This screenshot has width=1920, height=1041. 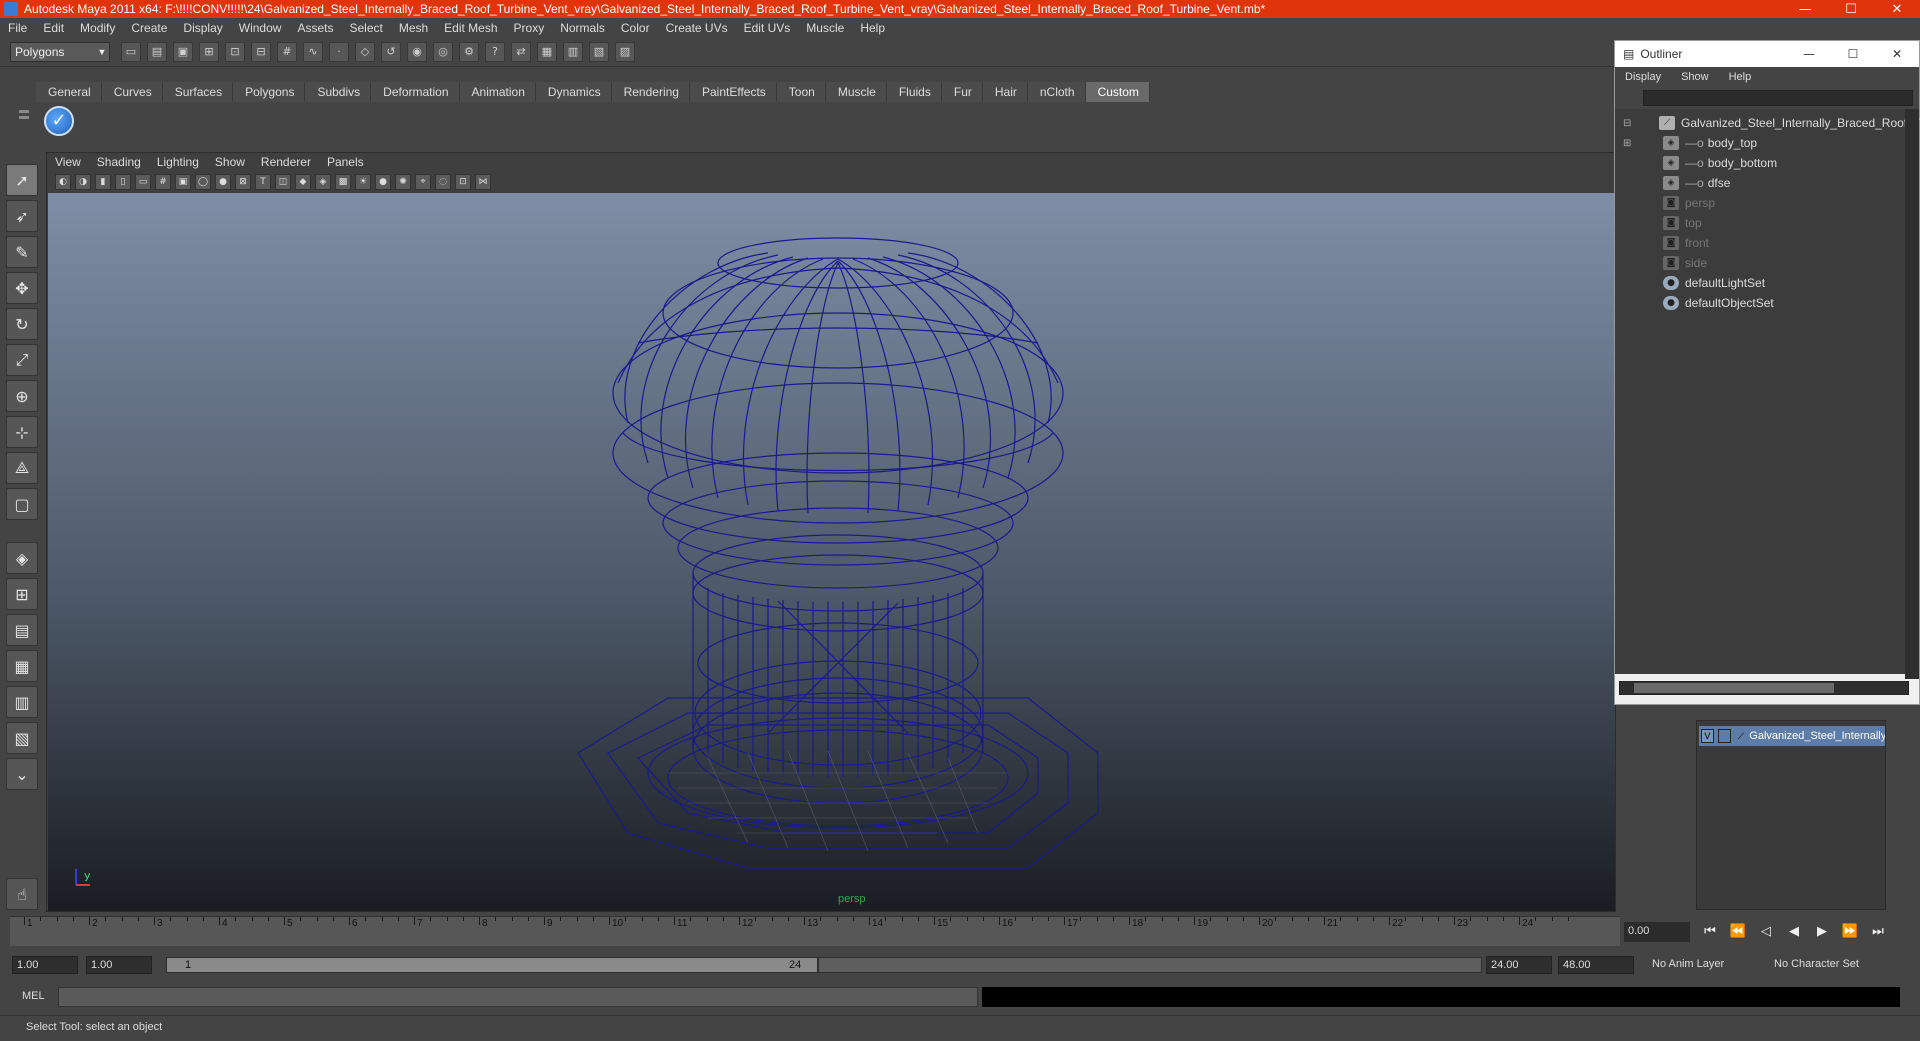 What do you see at coordinates (303, 182) in the screenshot?
I see `smooth-shade-icon: ◆` at bounding box center [303, 182].